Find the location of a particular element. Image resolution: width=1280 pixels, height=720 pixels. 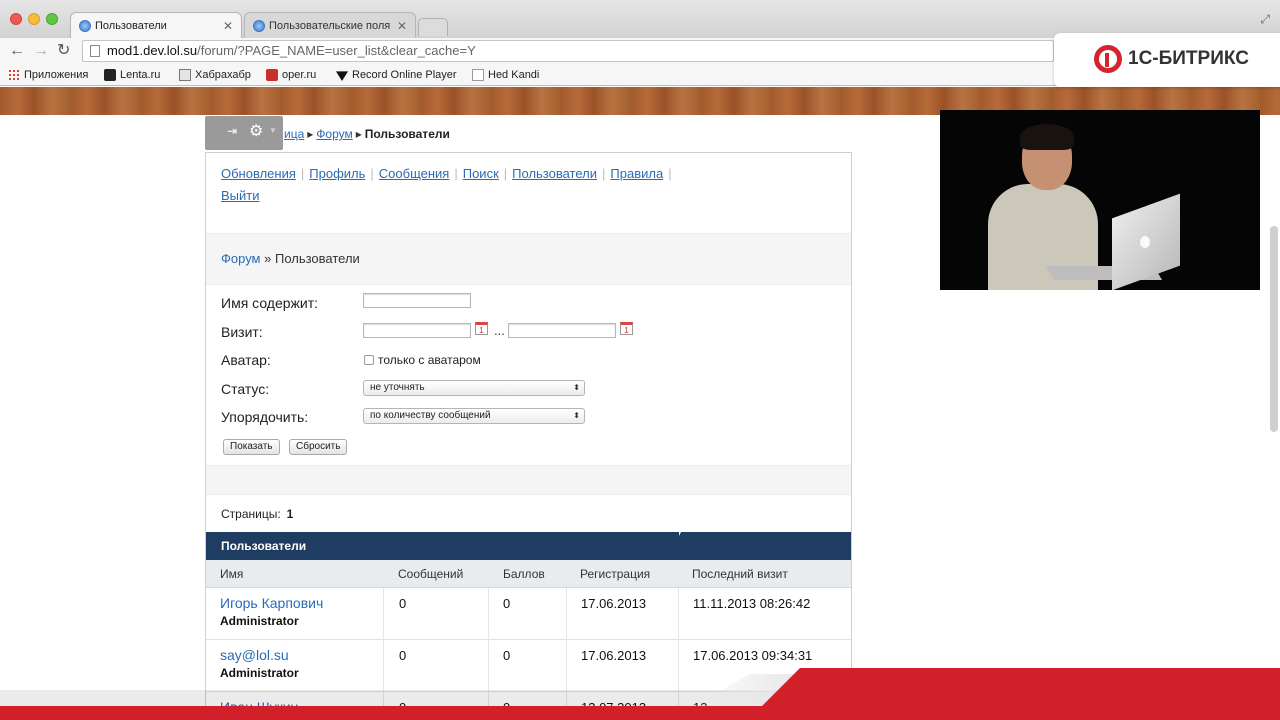

user-name-link: Игорь Карпович is located at coordinates (271, 603).